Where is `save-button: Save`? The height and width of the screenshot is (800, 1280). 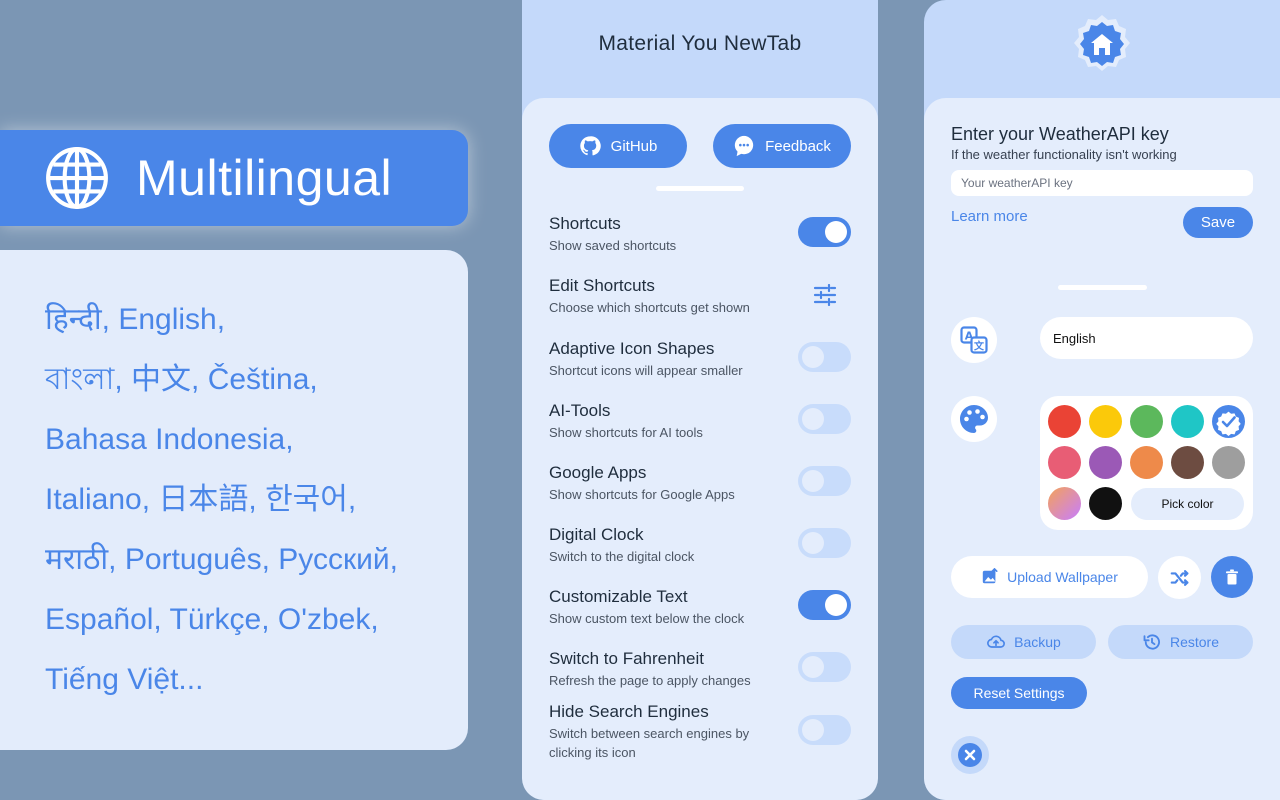
save-button: Save is located at coordinates (1218, 222).